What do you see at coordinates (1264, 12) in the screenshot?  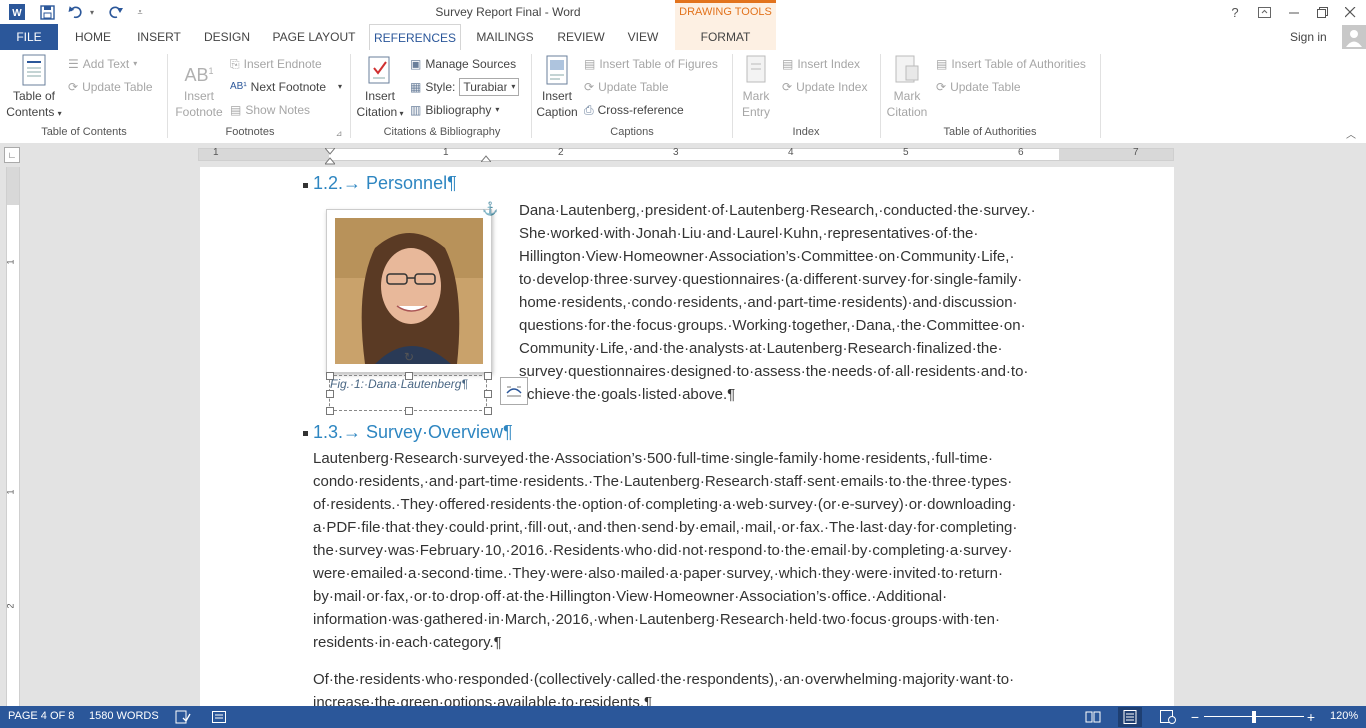 I see `ribbon-display-options-icon` at bounding box center [1264, 12].